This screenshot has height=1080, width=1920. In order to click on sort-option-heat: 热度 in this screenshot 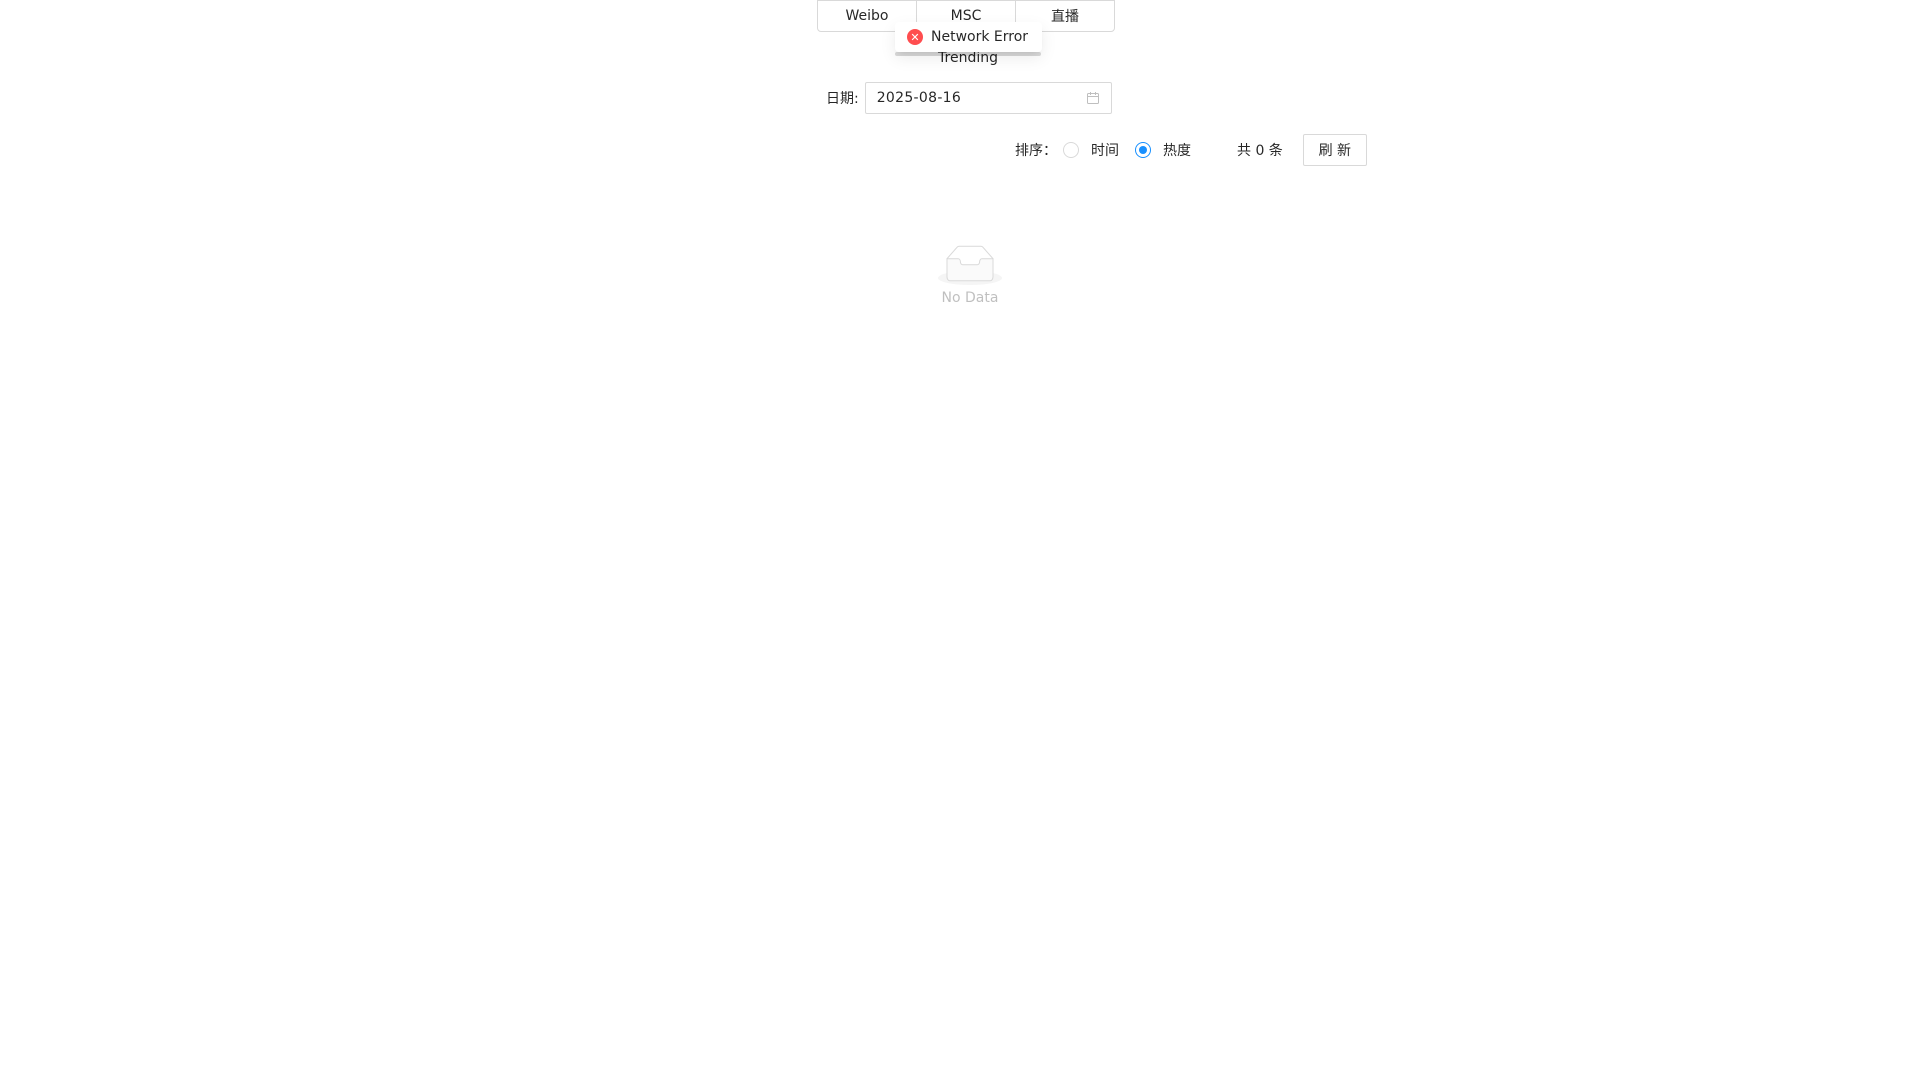, I will do `click(1163, 150)`.